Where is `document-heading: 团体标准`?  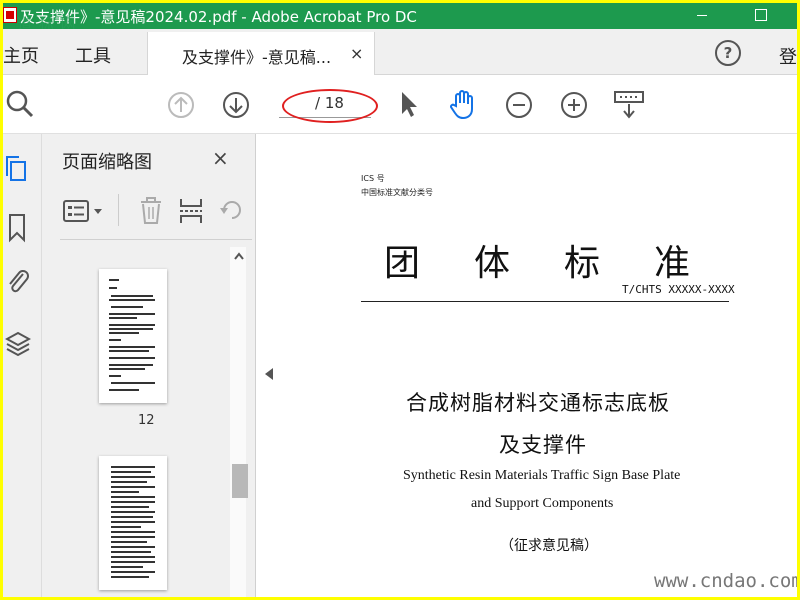 document-heading: 团体标准 is located at coordinates (564, 263).